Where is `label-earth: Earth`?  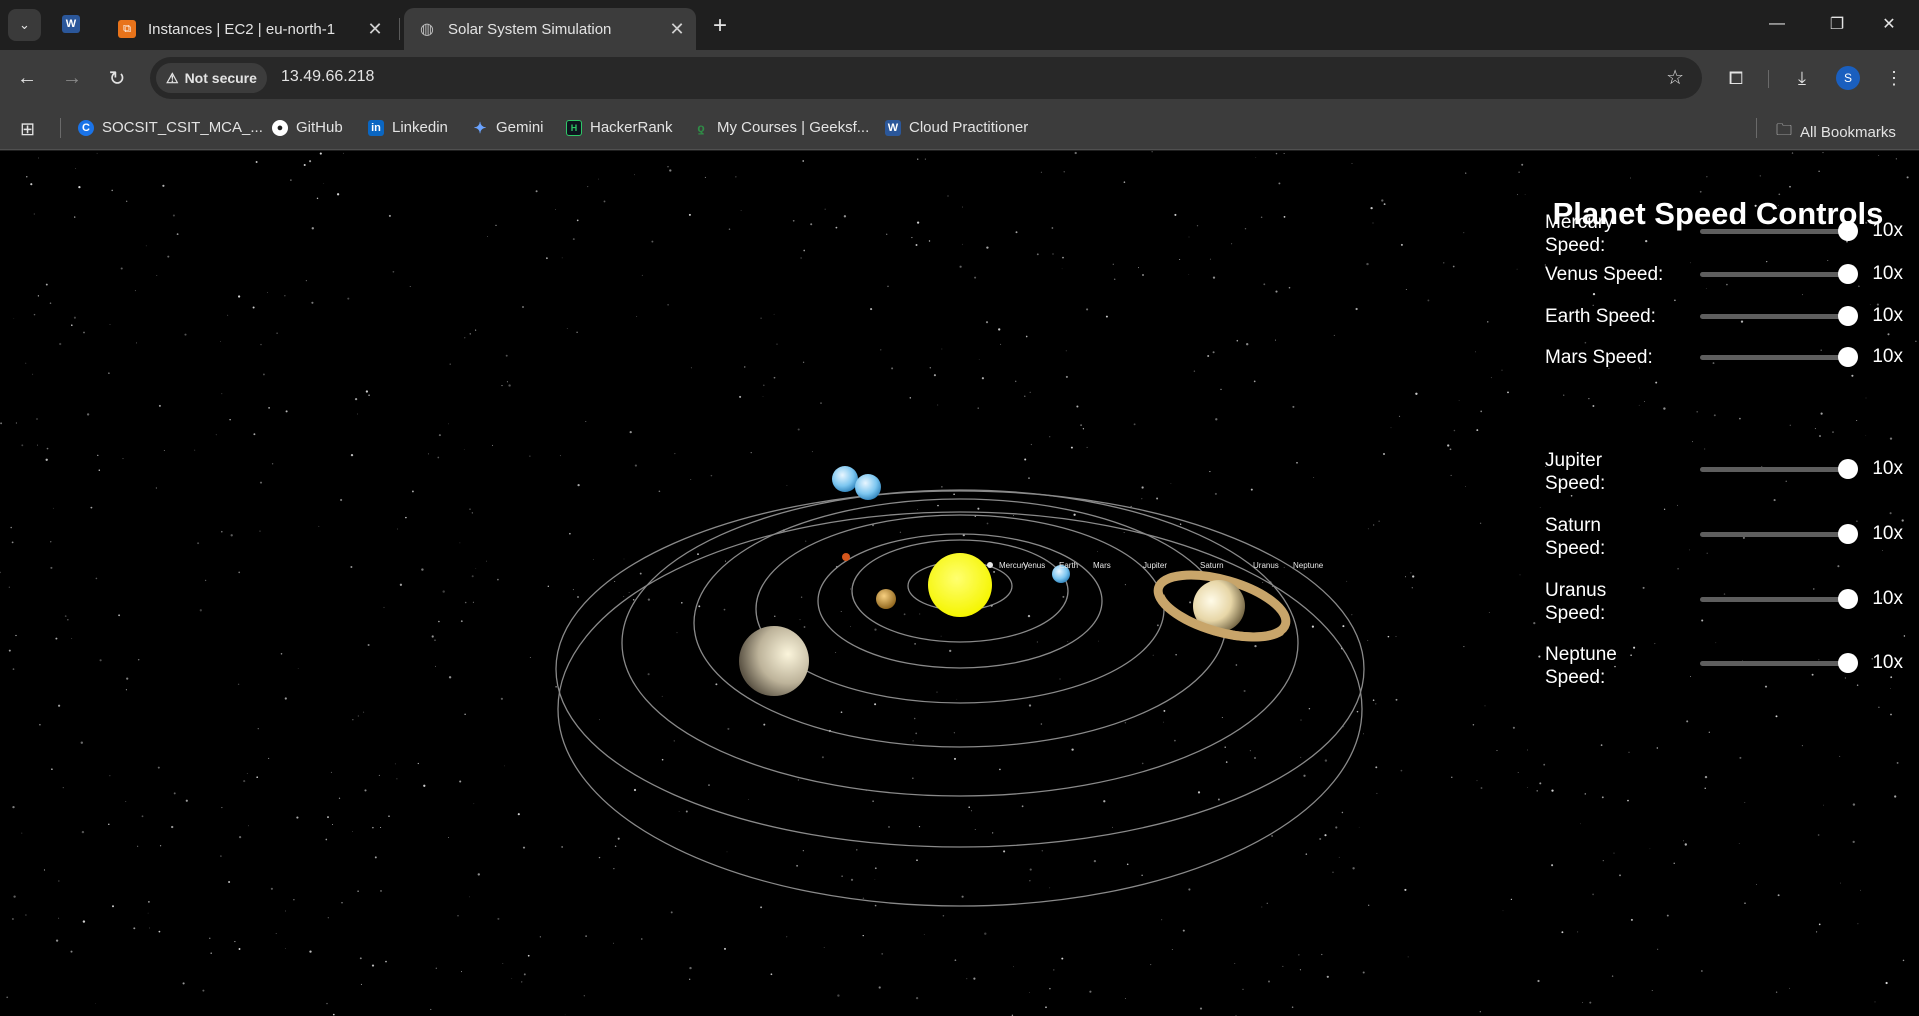 label-earth: Earth is located at coordinates (1068, 565).